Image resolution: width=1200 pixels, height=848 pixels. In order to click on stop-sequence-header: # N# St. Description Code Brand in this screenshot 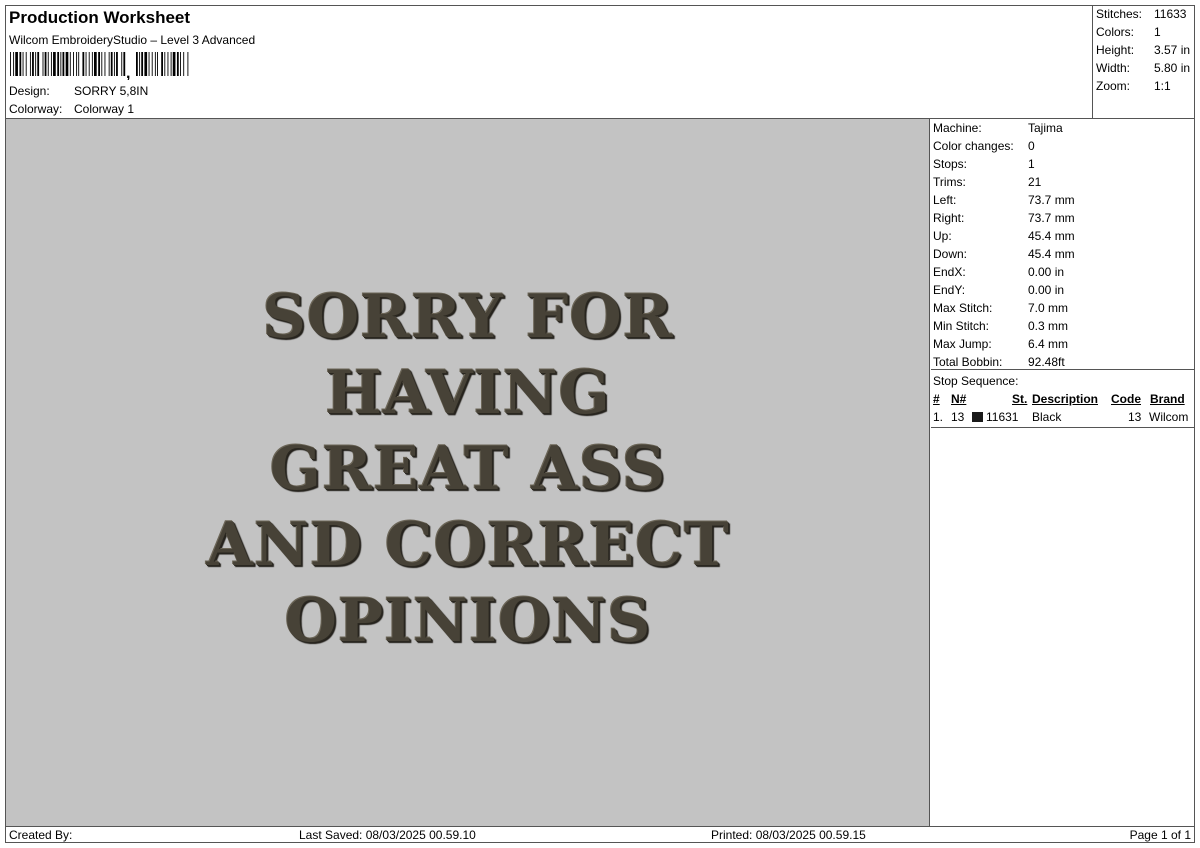, I will do `click(1062, 400)`.